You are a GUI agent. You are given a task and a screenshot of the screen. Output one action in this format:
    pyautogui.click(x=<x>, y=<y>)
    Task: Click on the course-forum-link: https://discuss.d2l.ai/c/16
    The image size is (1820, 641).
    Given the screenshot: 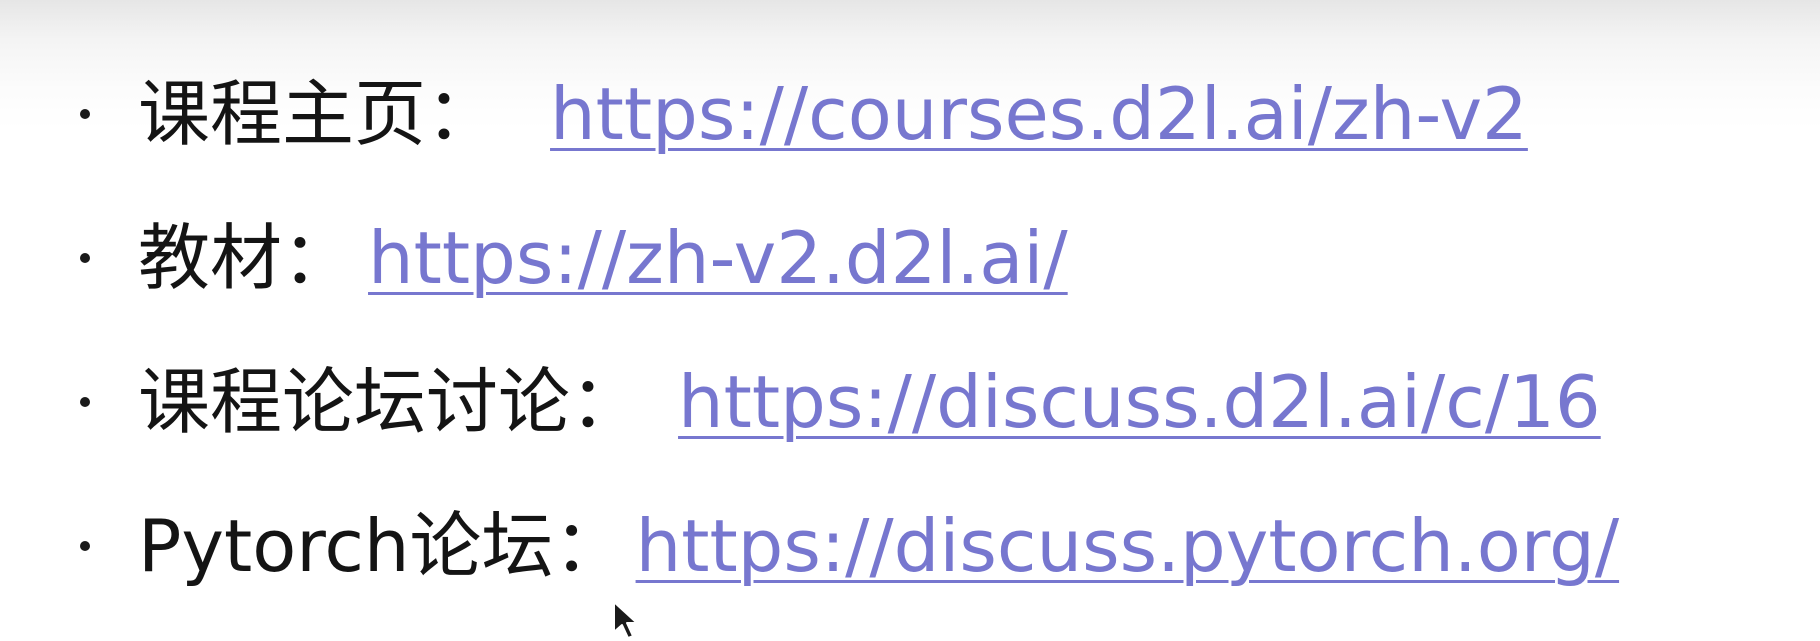 What is the action you would take?
    pyautogui.click(x=1139, y=402)
    